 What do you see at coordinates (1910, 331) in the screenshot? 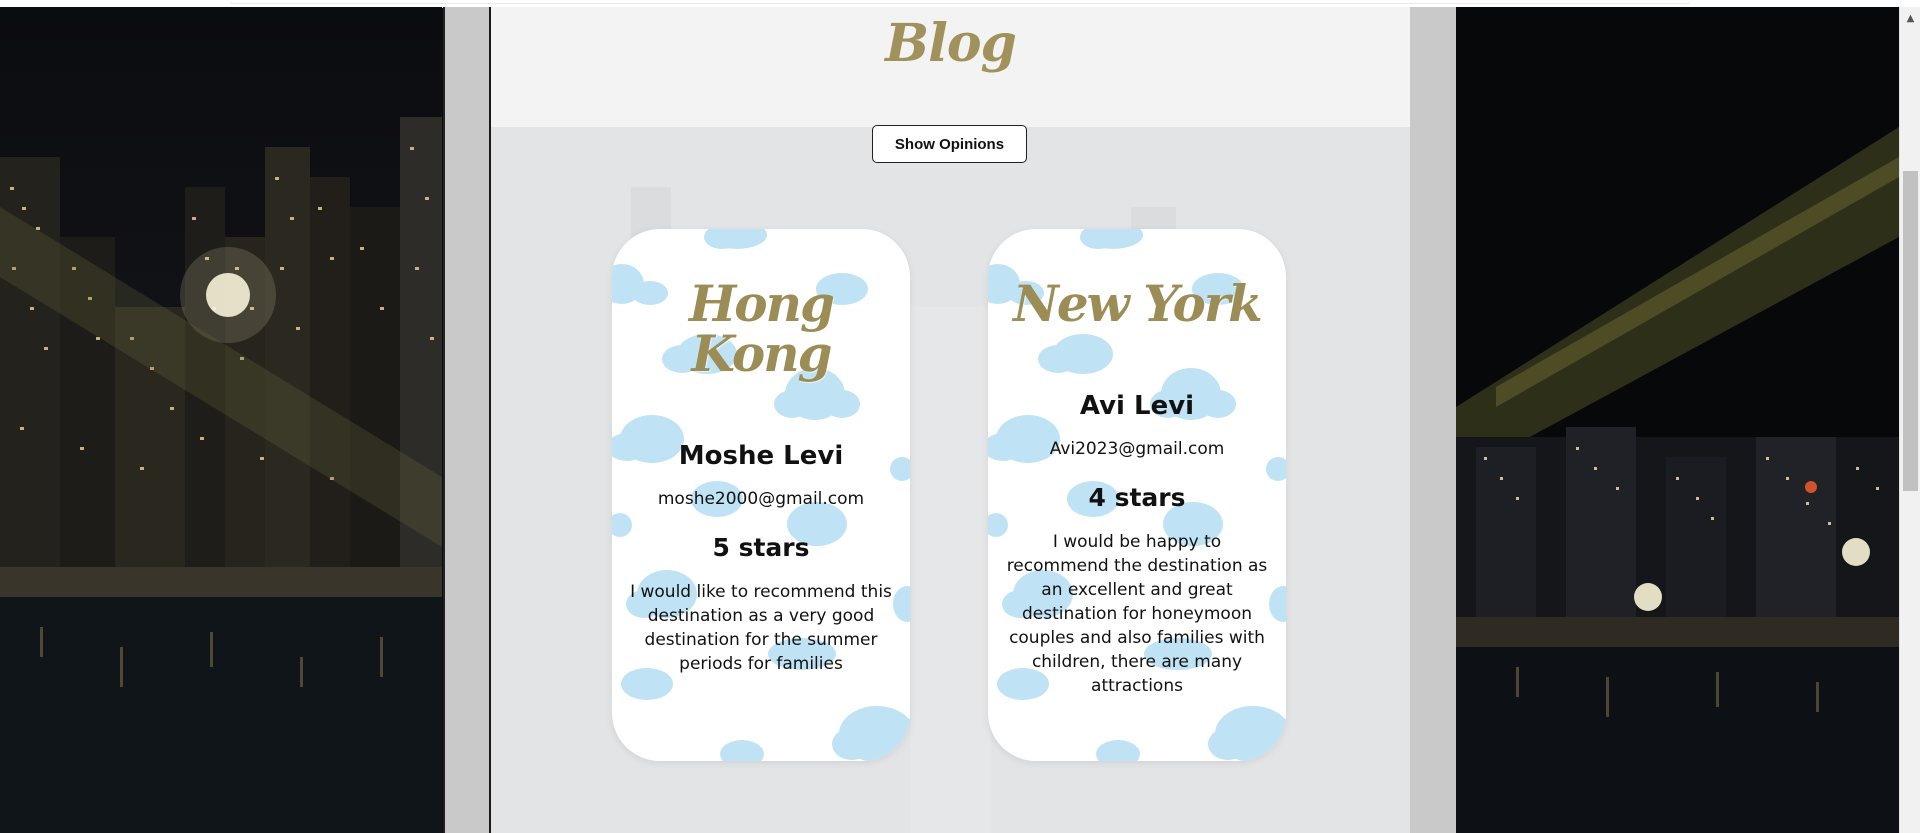
I see `scrollbar-thumb` at bounding box center [1910, 331].